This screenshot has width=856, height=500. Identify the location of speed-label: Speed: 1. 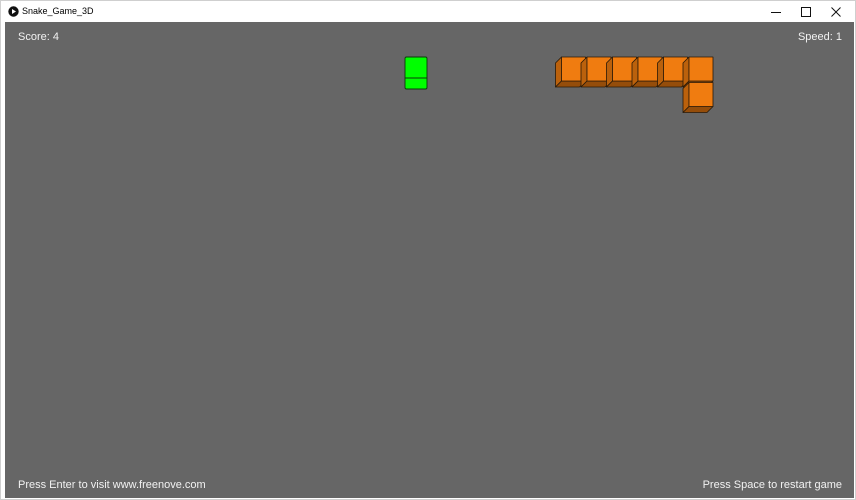
(819, 37).